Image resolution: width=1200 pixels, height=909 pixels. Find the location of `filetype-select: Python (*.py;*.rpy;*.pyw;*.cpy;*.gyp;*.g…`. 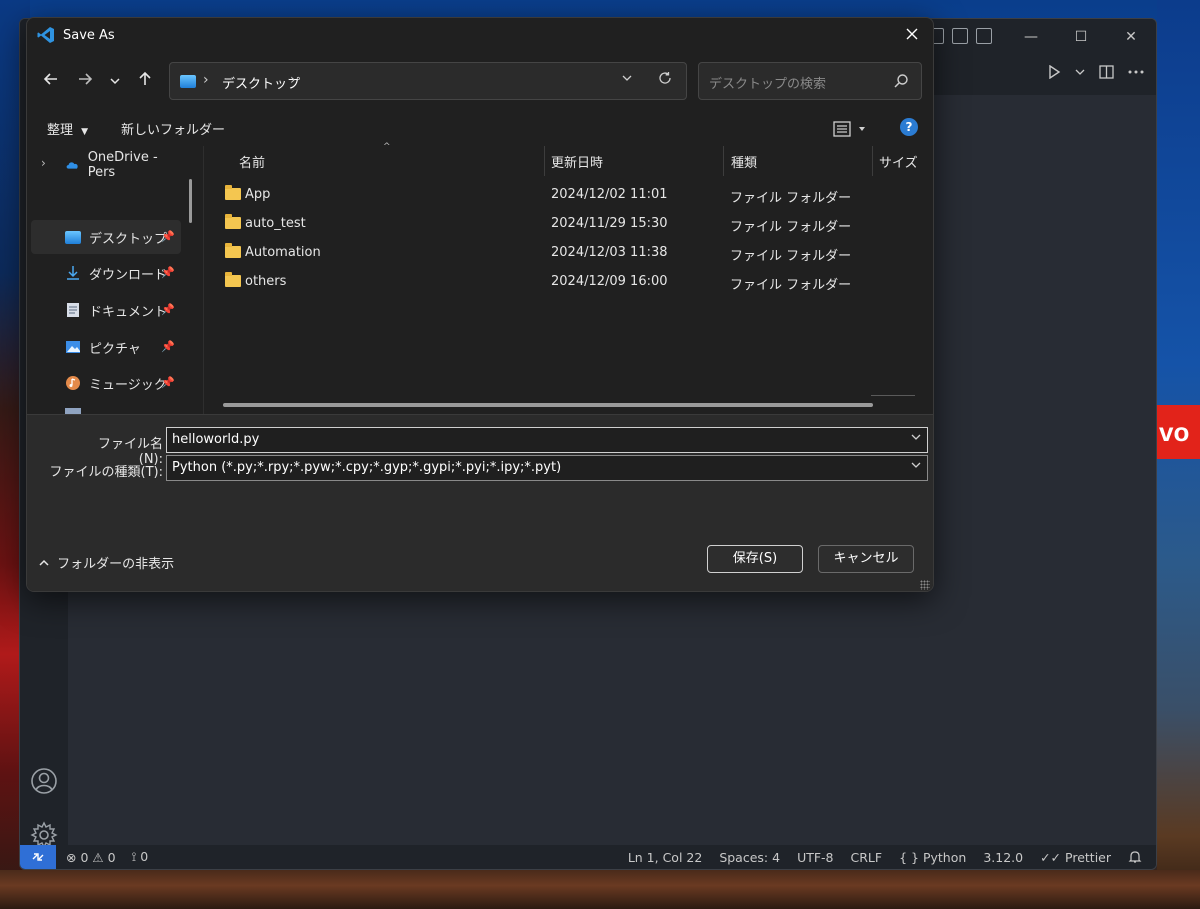

filetype-select: Python (*.py;*.rpy;*.pyw;*.cpy;*.gyp;*.g… is located at coordinates (547, 468).